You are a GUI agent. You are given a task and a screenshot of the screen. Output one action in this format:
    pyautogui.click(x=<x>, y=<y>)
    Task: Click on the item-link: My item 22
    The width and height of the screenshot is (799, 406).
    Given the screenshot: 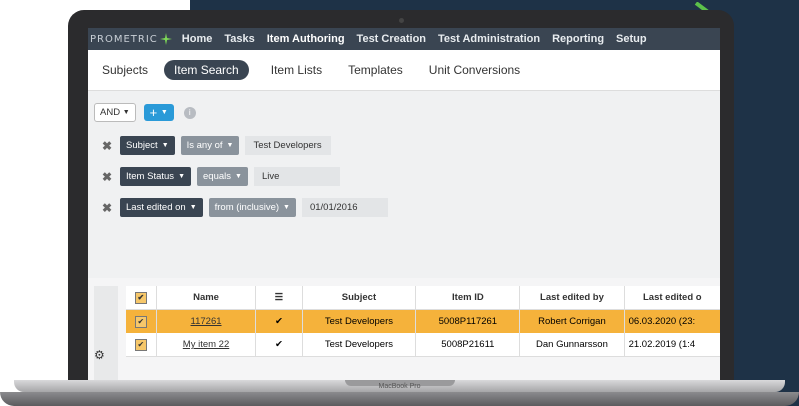 What is the action you would take?
    pyautogui.click(x=206, y=344)
    